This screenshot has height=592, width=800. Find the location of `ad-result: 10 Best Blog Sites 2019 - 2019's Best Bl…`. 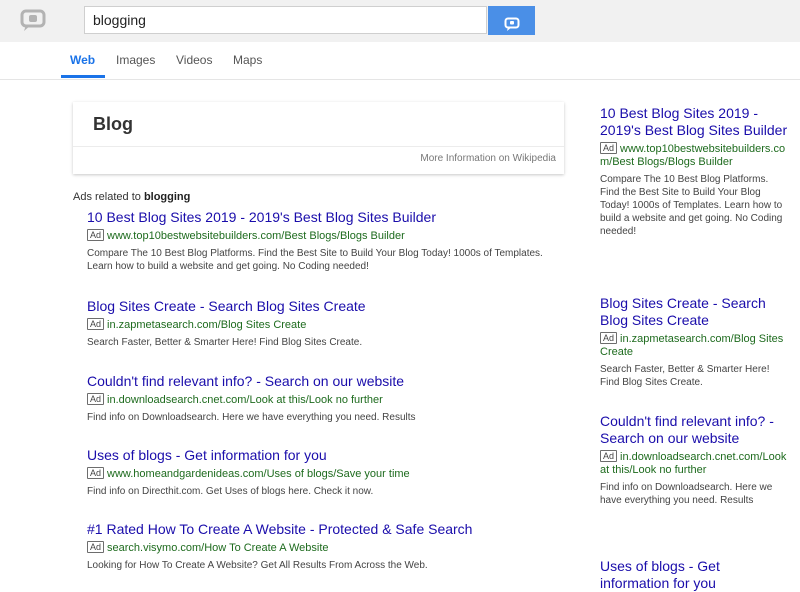

ad-result: 10 Best Blog Sites 2019 - 2019's Best Bl… is located at coordinates (327, 241).